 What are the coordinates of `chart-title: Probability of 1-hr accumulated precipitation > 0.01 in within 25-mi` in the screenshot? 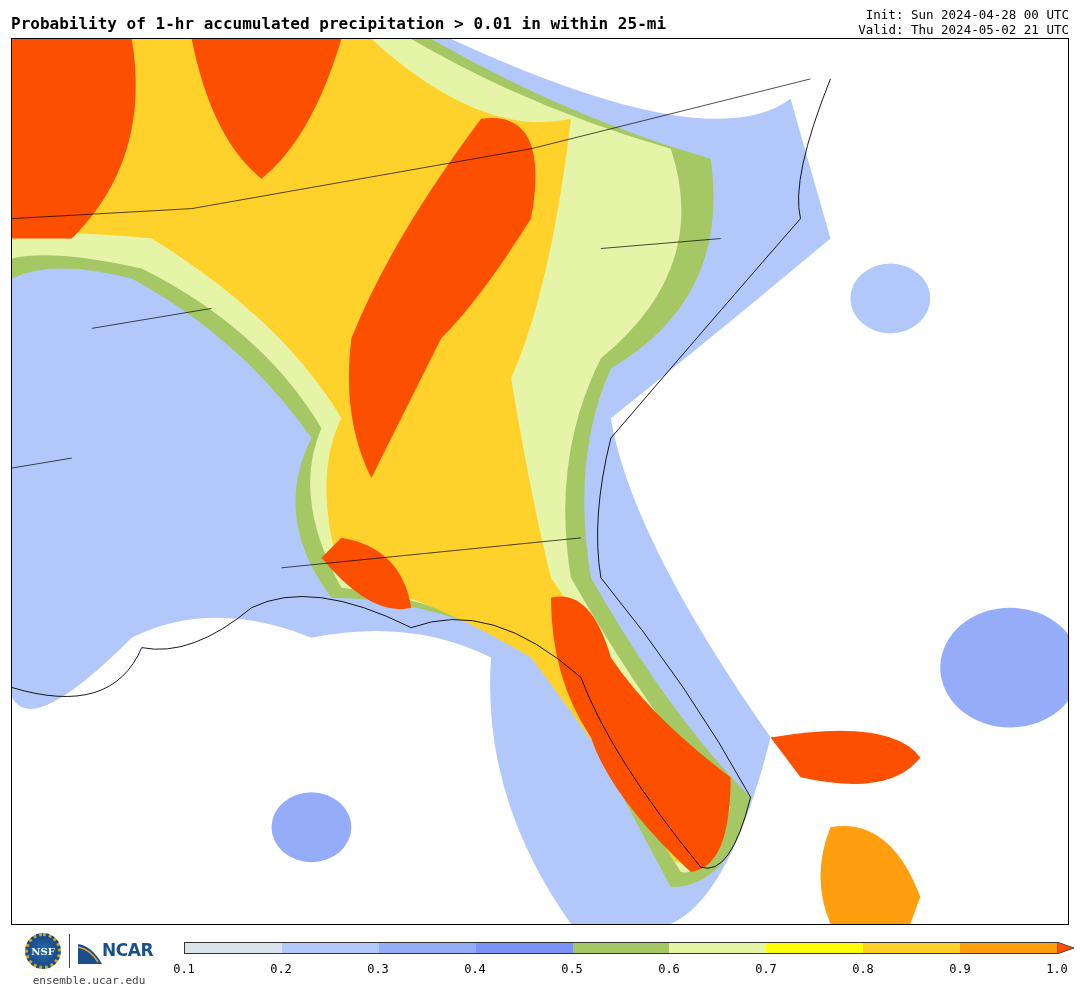 It's located at (339, 24).